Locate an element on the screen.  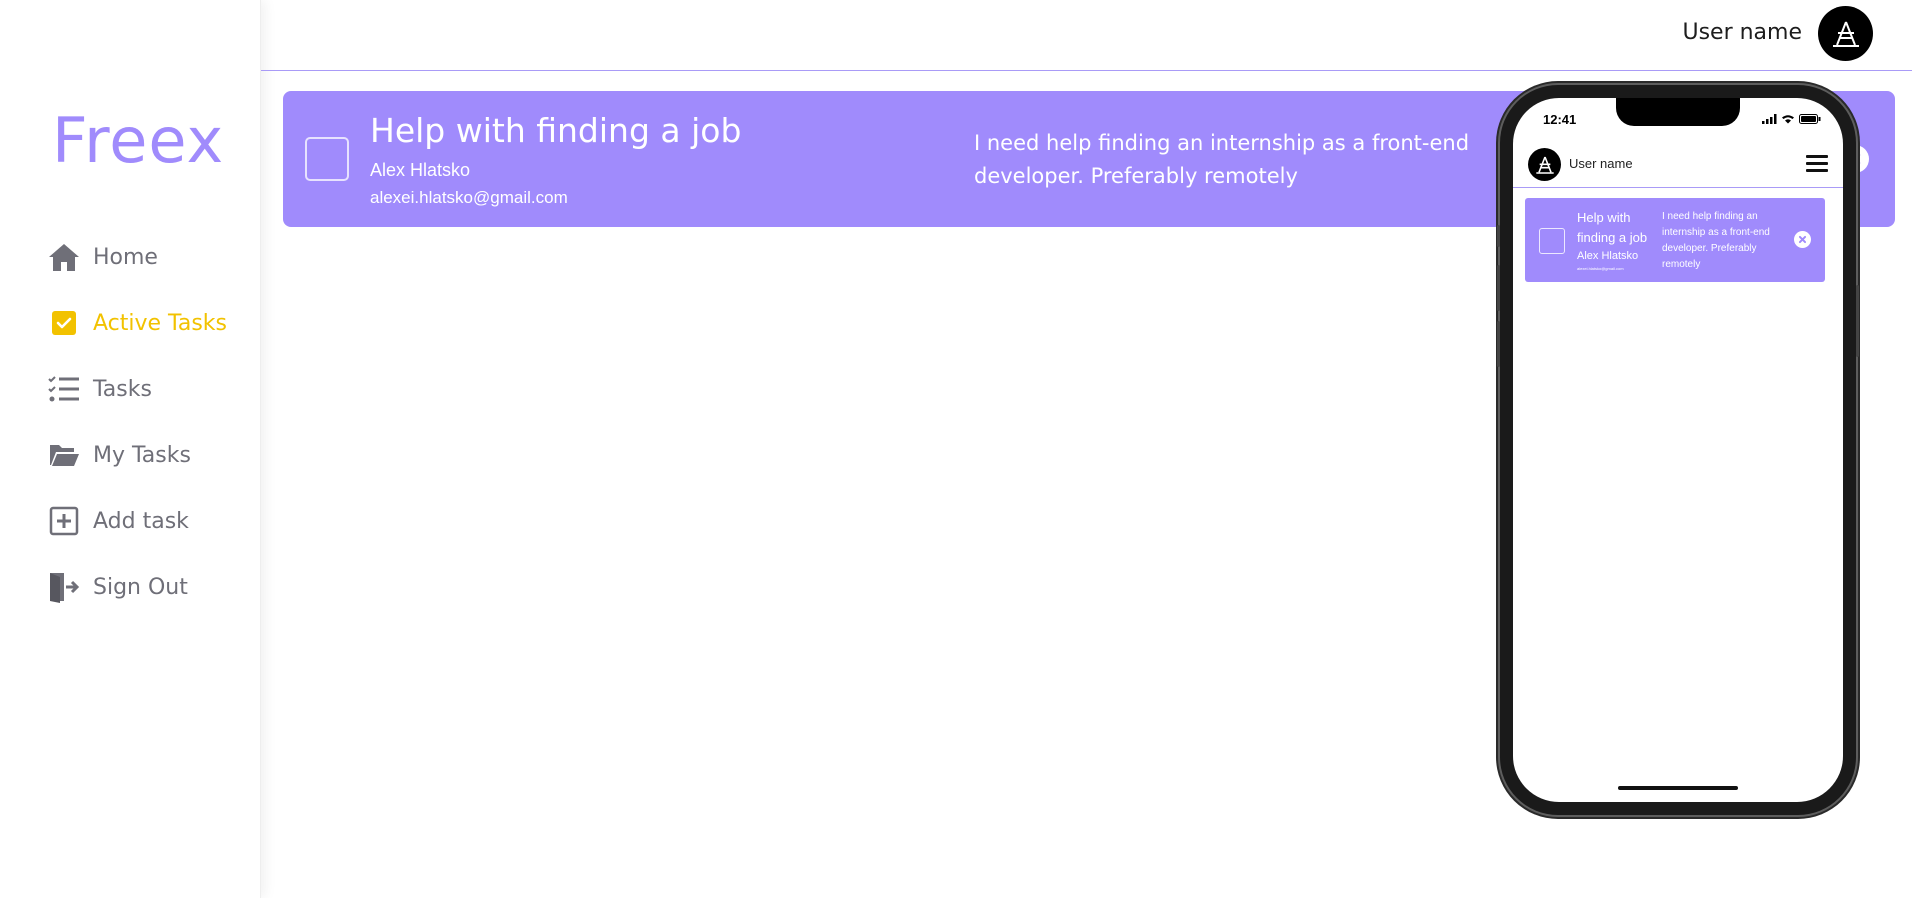
sidebar-item-label: Home is located at coordinates (125, 257).